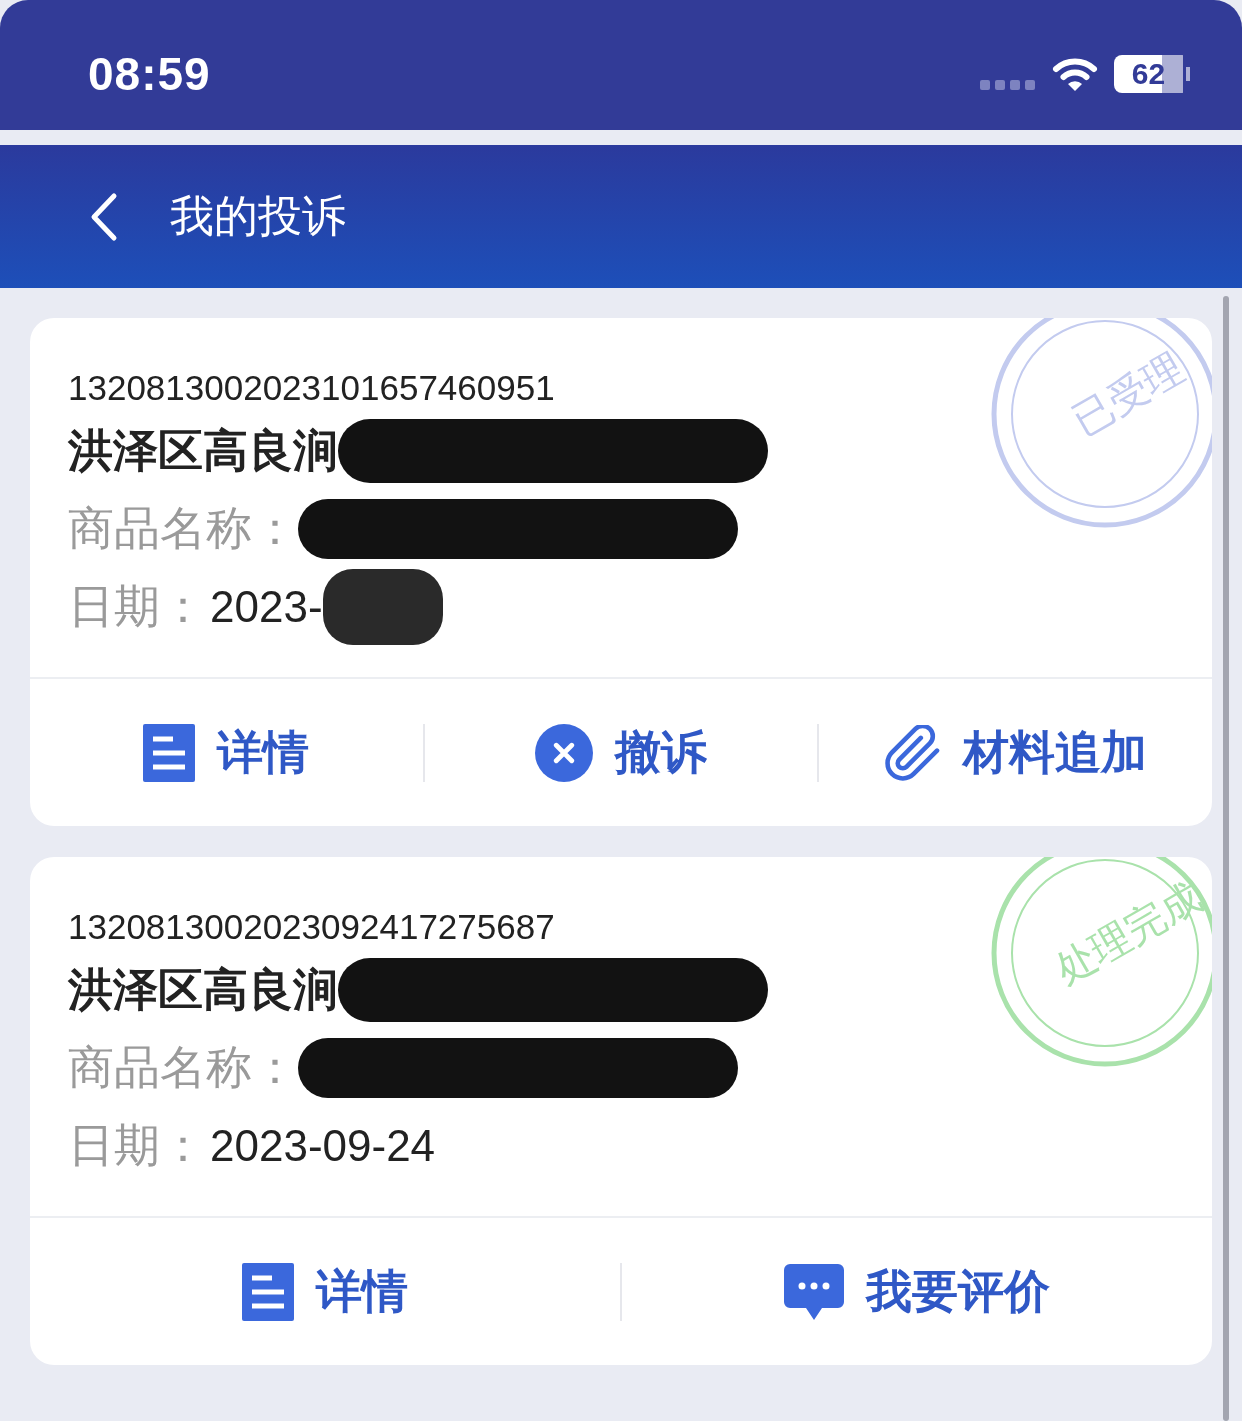 The image size is (1242, 1421). Describe the element at coordinates (266, 607) in the screenshot. I see `date-value: 2023-` at that location.